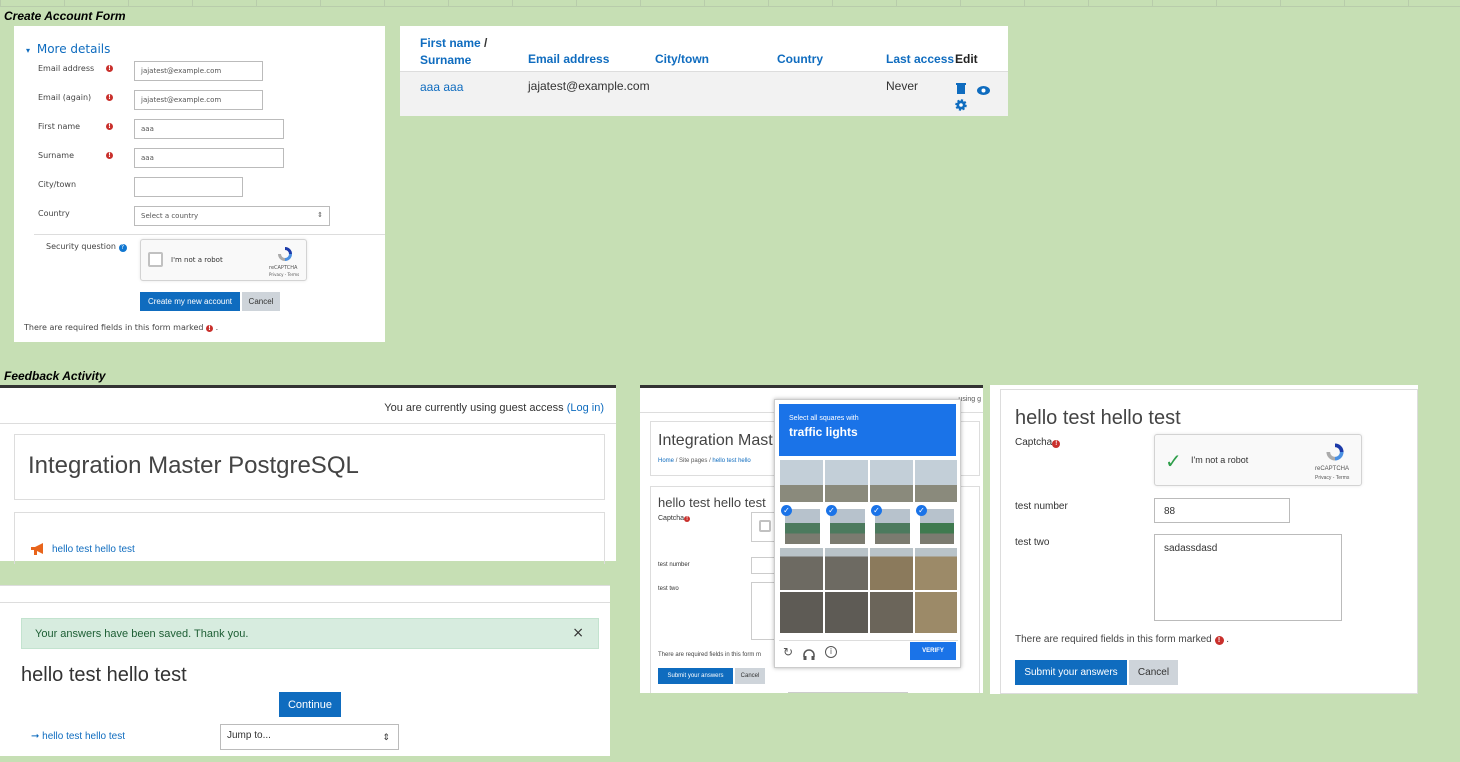 This screenshot has height=762, width=1460. I want to click on email-again-label: Email (again), so click(65, 97).